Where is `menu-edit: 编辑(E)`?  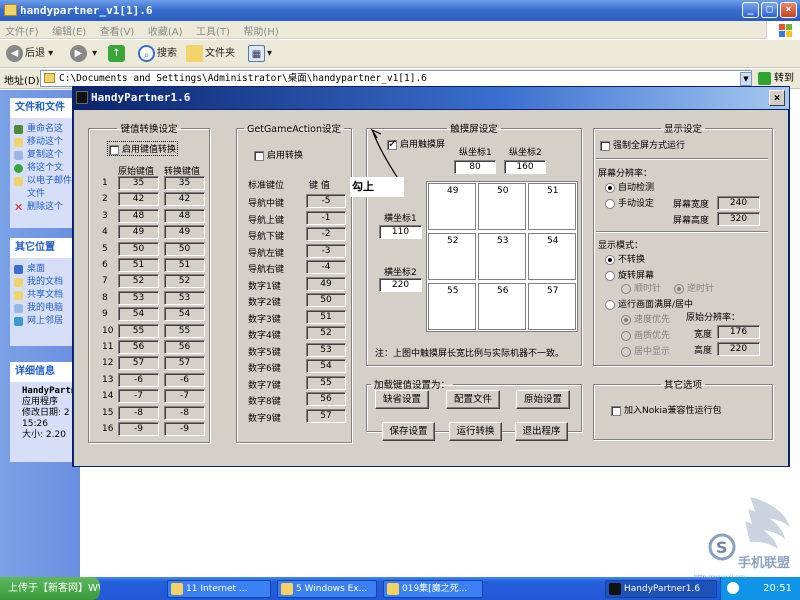
menu-edit: 编辑(E) is located at coordinates (69, 30).